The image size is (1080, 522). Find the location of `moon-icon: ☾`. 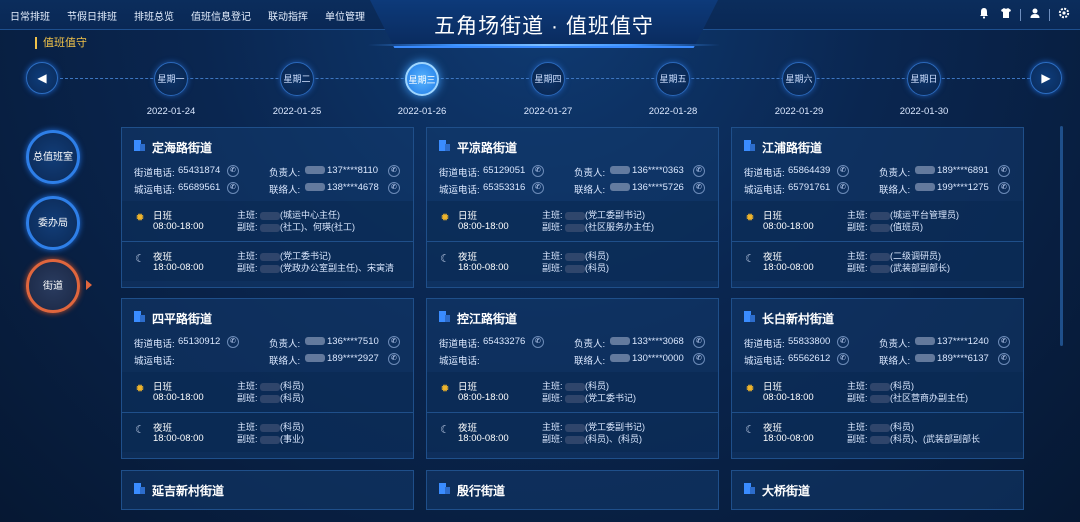

moon-icon: ☾ is located at coordinates (750, 430).